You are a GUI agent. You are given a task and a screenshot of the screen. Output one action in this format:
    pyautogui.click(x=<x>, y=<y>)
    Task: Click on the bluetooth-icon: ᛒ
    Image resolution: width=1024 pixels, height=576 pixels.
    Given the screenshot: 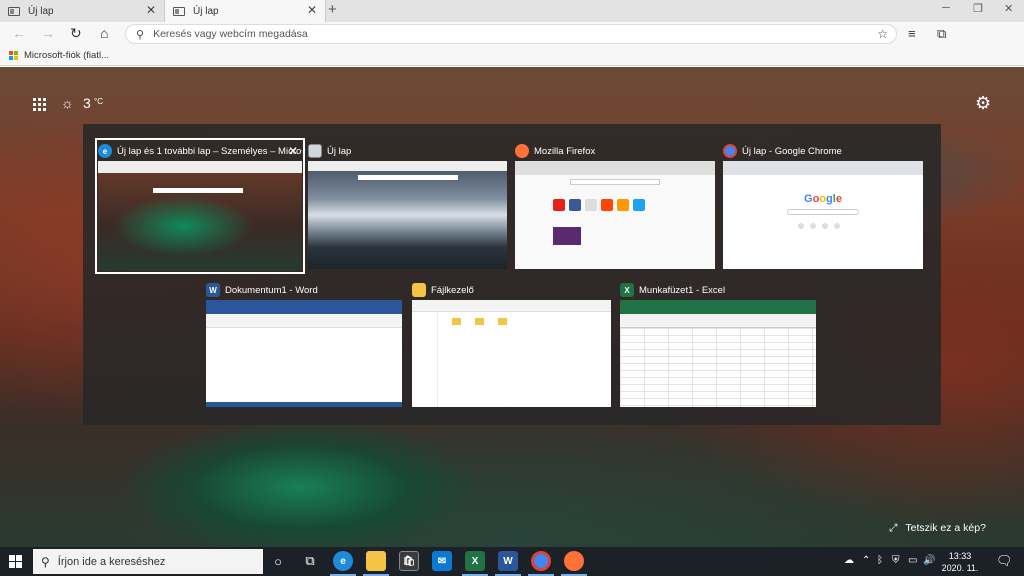 What is the action you would take?
    pyautogui.click(x=880, y=560)
    